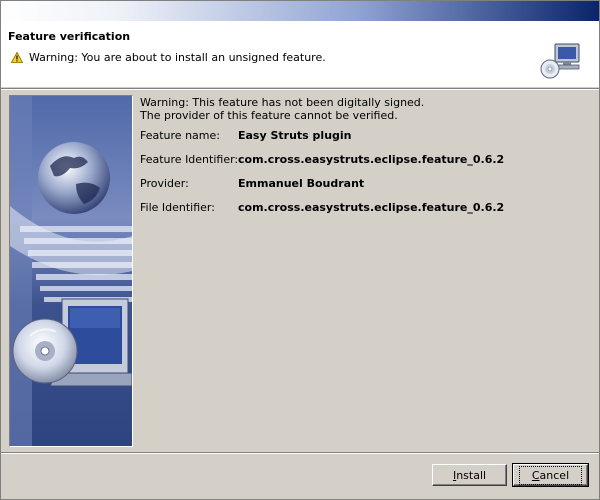 This screenshot has width=600, height=500. I want to click on feature-identifier-label: Feature Identifier:, so click(189, 159).